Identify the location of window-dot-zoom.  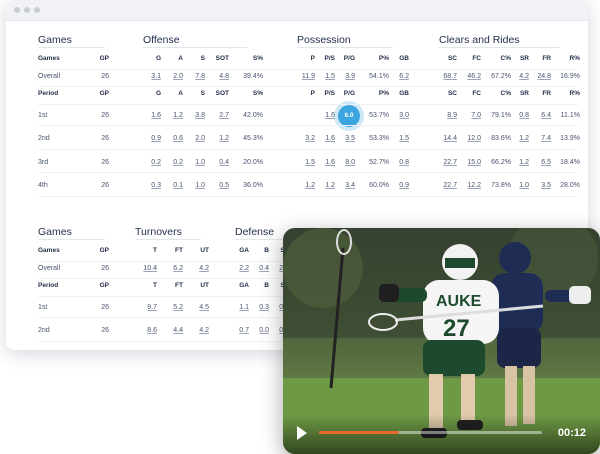
(37, 10).